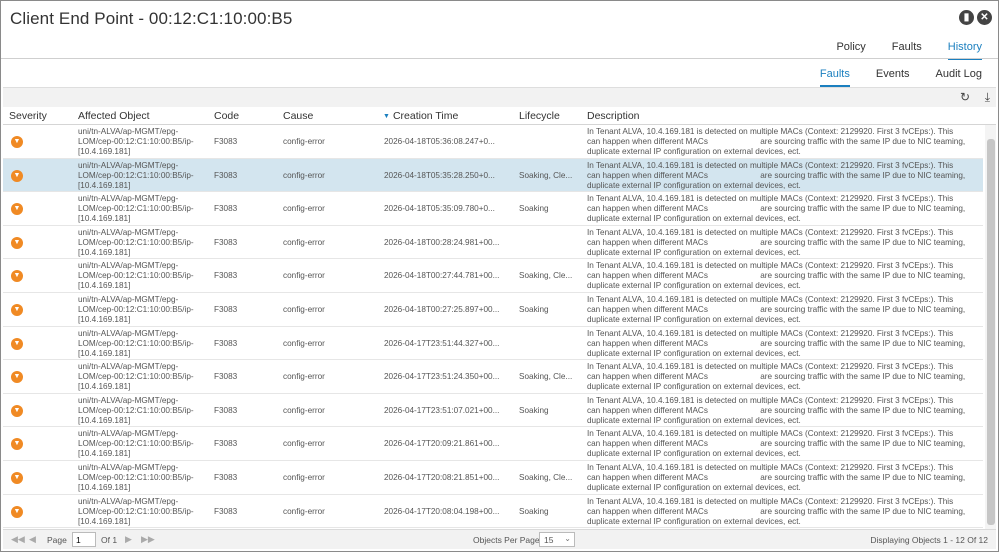  Describe the element at coordinates (32, 539) in the screenshot. I see `prev-page-icon: ◀` at that location.